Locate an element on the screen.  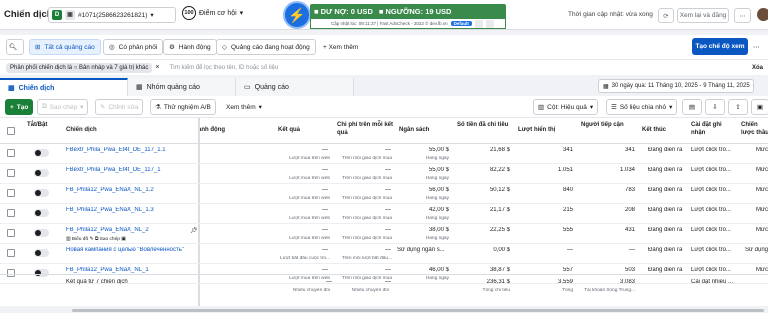
tab-campaigns: ▦ Chiến dịch is located at coordinates (64, 87).